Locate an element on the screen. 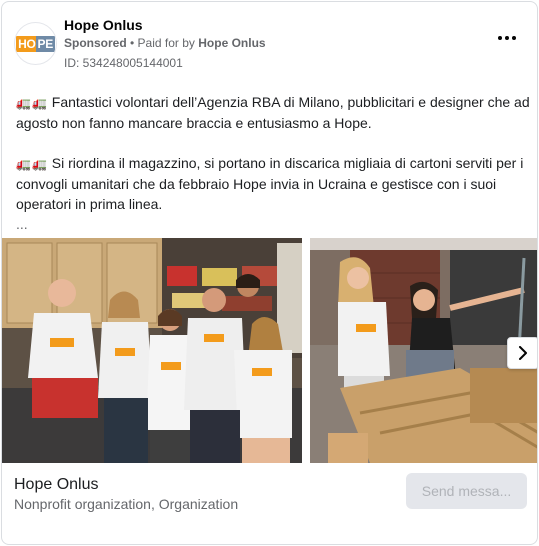 The height and width of the screenshot is (546, 539). paid-by-link: Hope Onlus is located at coordinates (231, 43).